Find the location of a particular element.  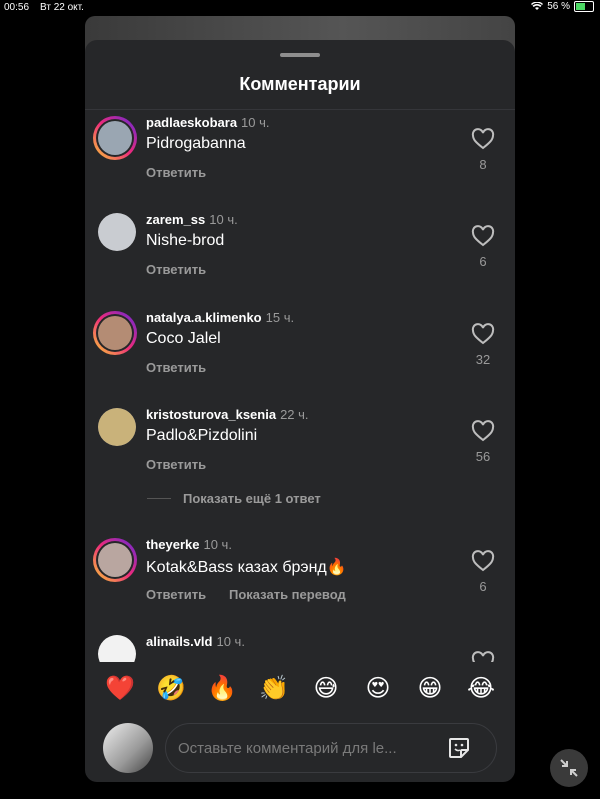

show-more-replies-button: Показать ещё 1 ответ is located at coordinates (234, 498).